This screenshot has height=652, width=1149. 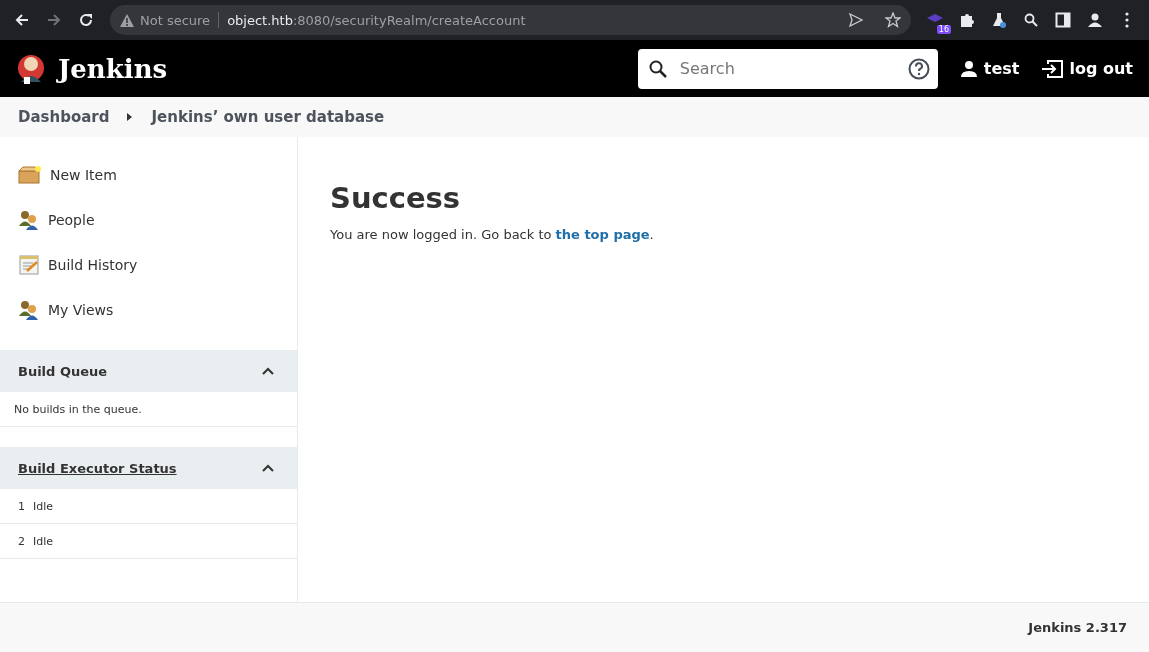 What do you see at coordinates (157, 310) in the screenshot?
I see `task-link: My Views` at bounding box center [157, 310].